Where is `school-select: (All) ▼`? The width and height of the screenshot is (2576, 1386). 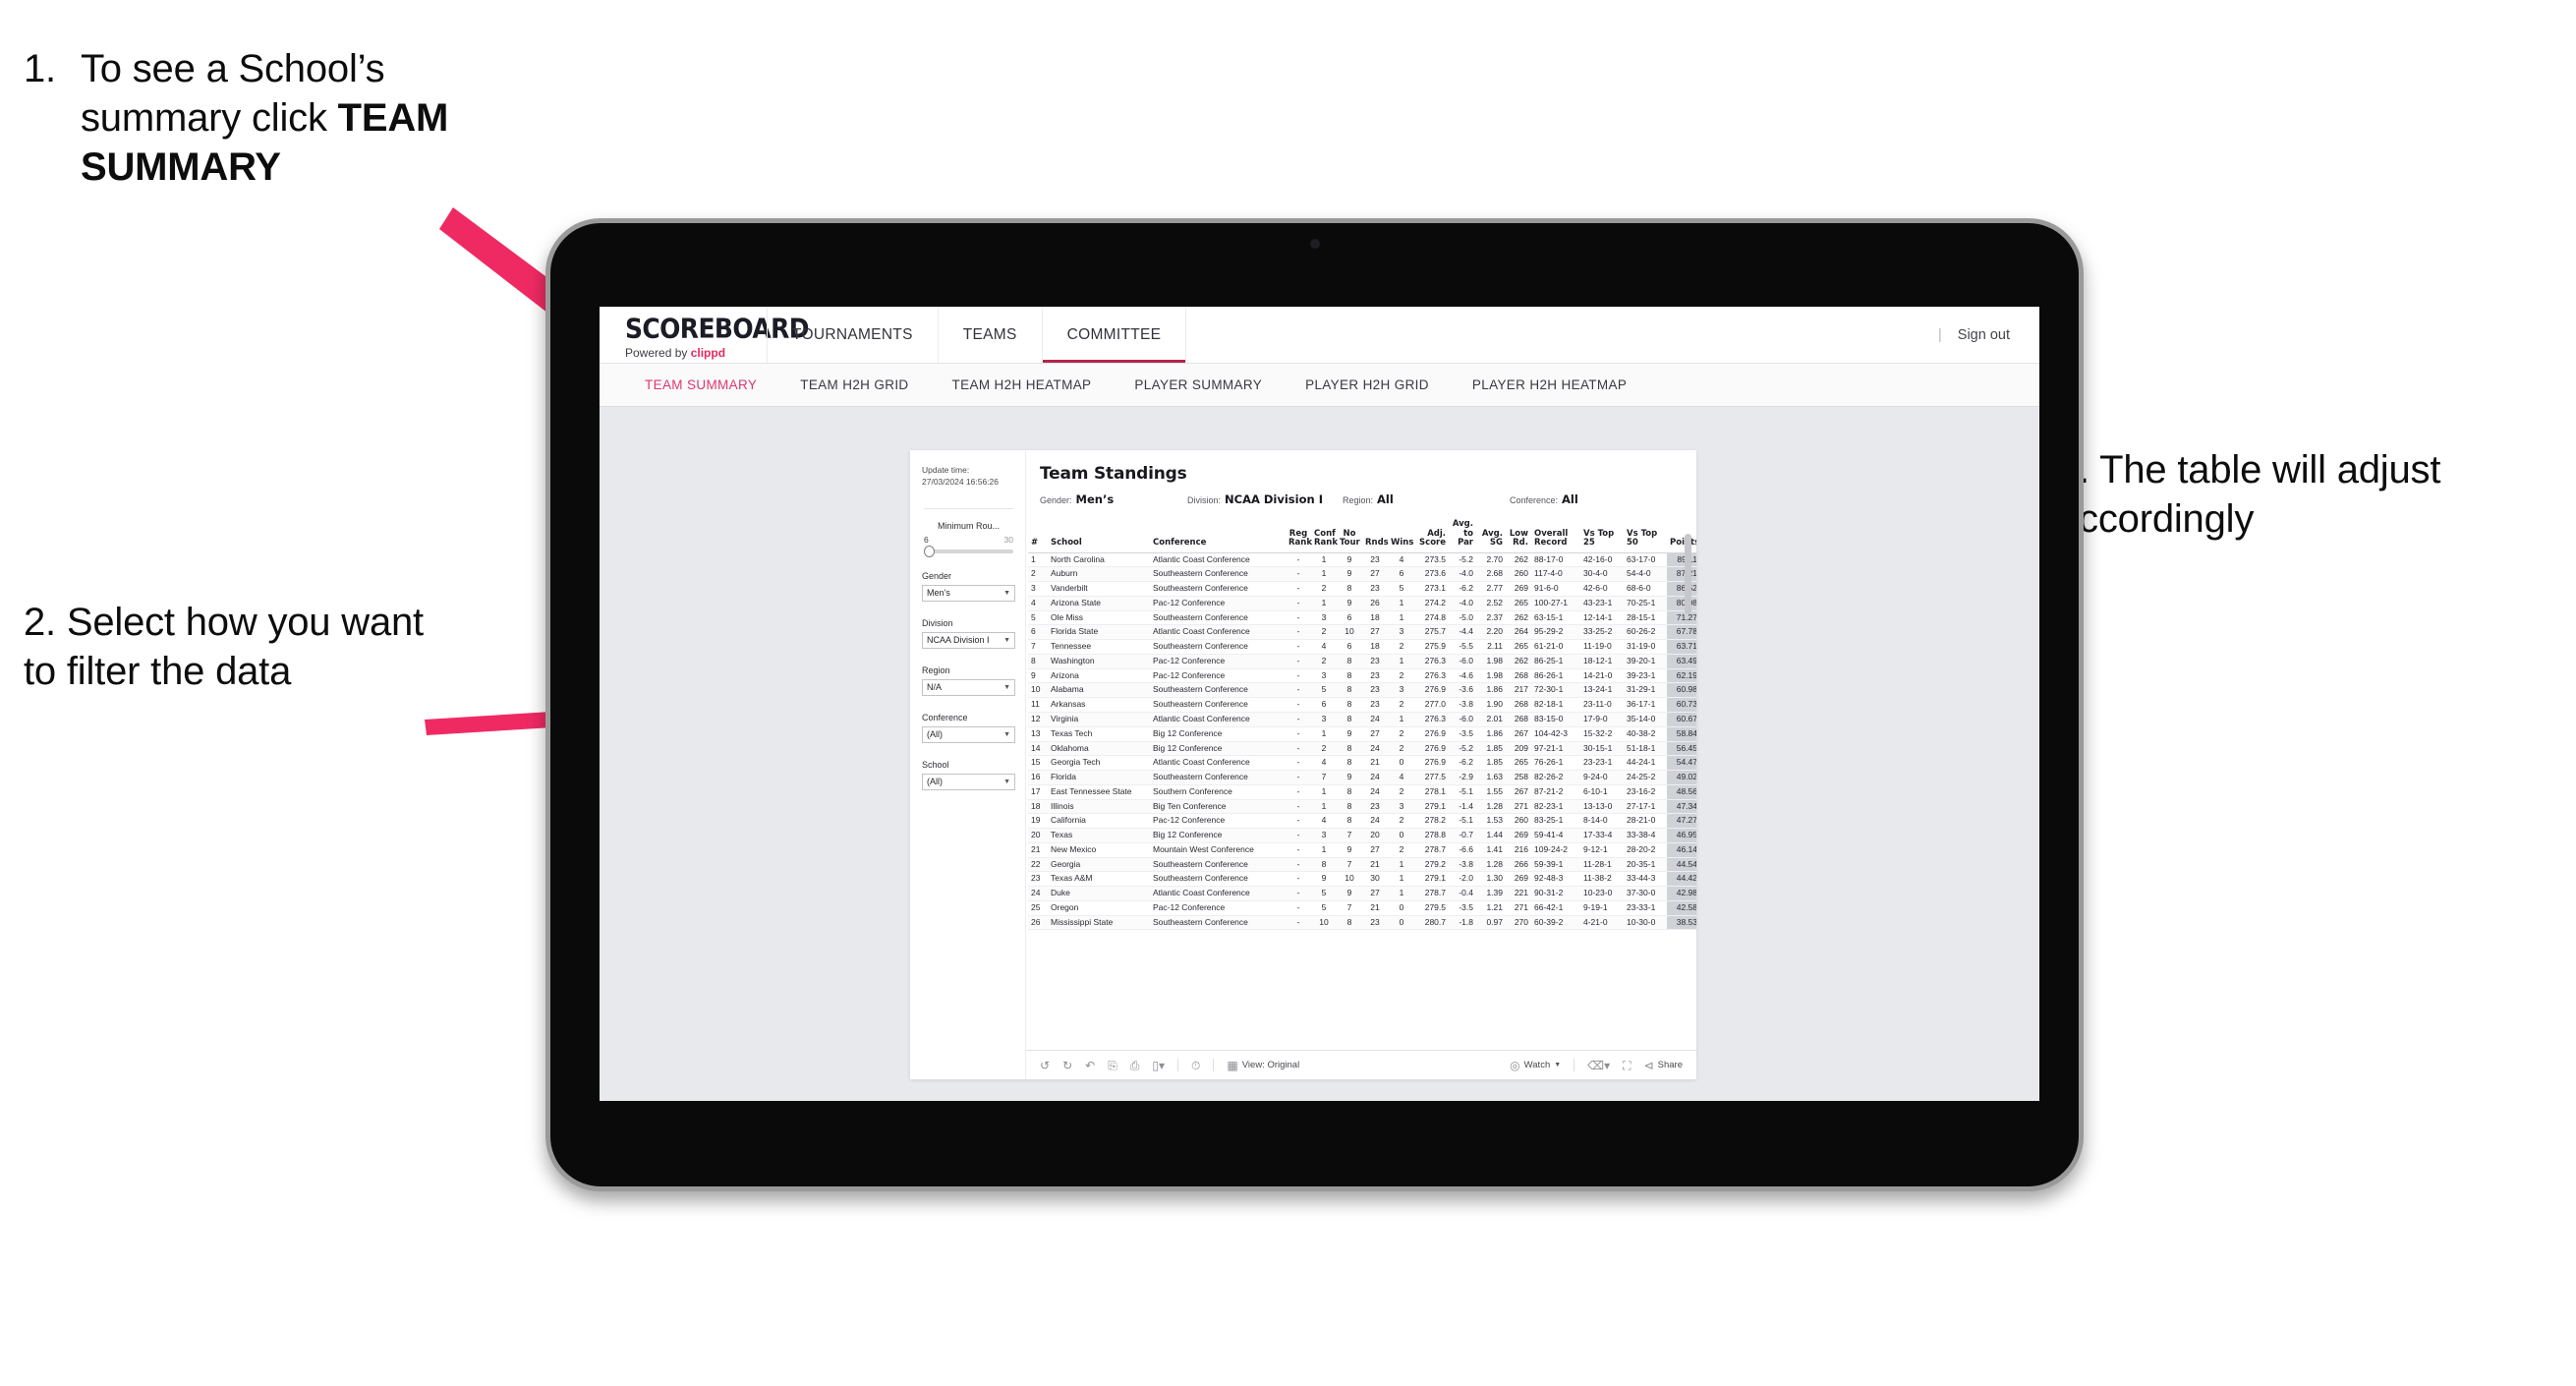
school-select: (All) ▼ is located at coordinates (969, 782).